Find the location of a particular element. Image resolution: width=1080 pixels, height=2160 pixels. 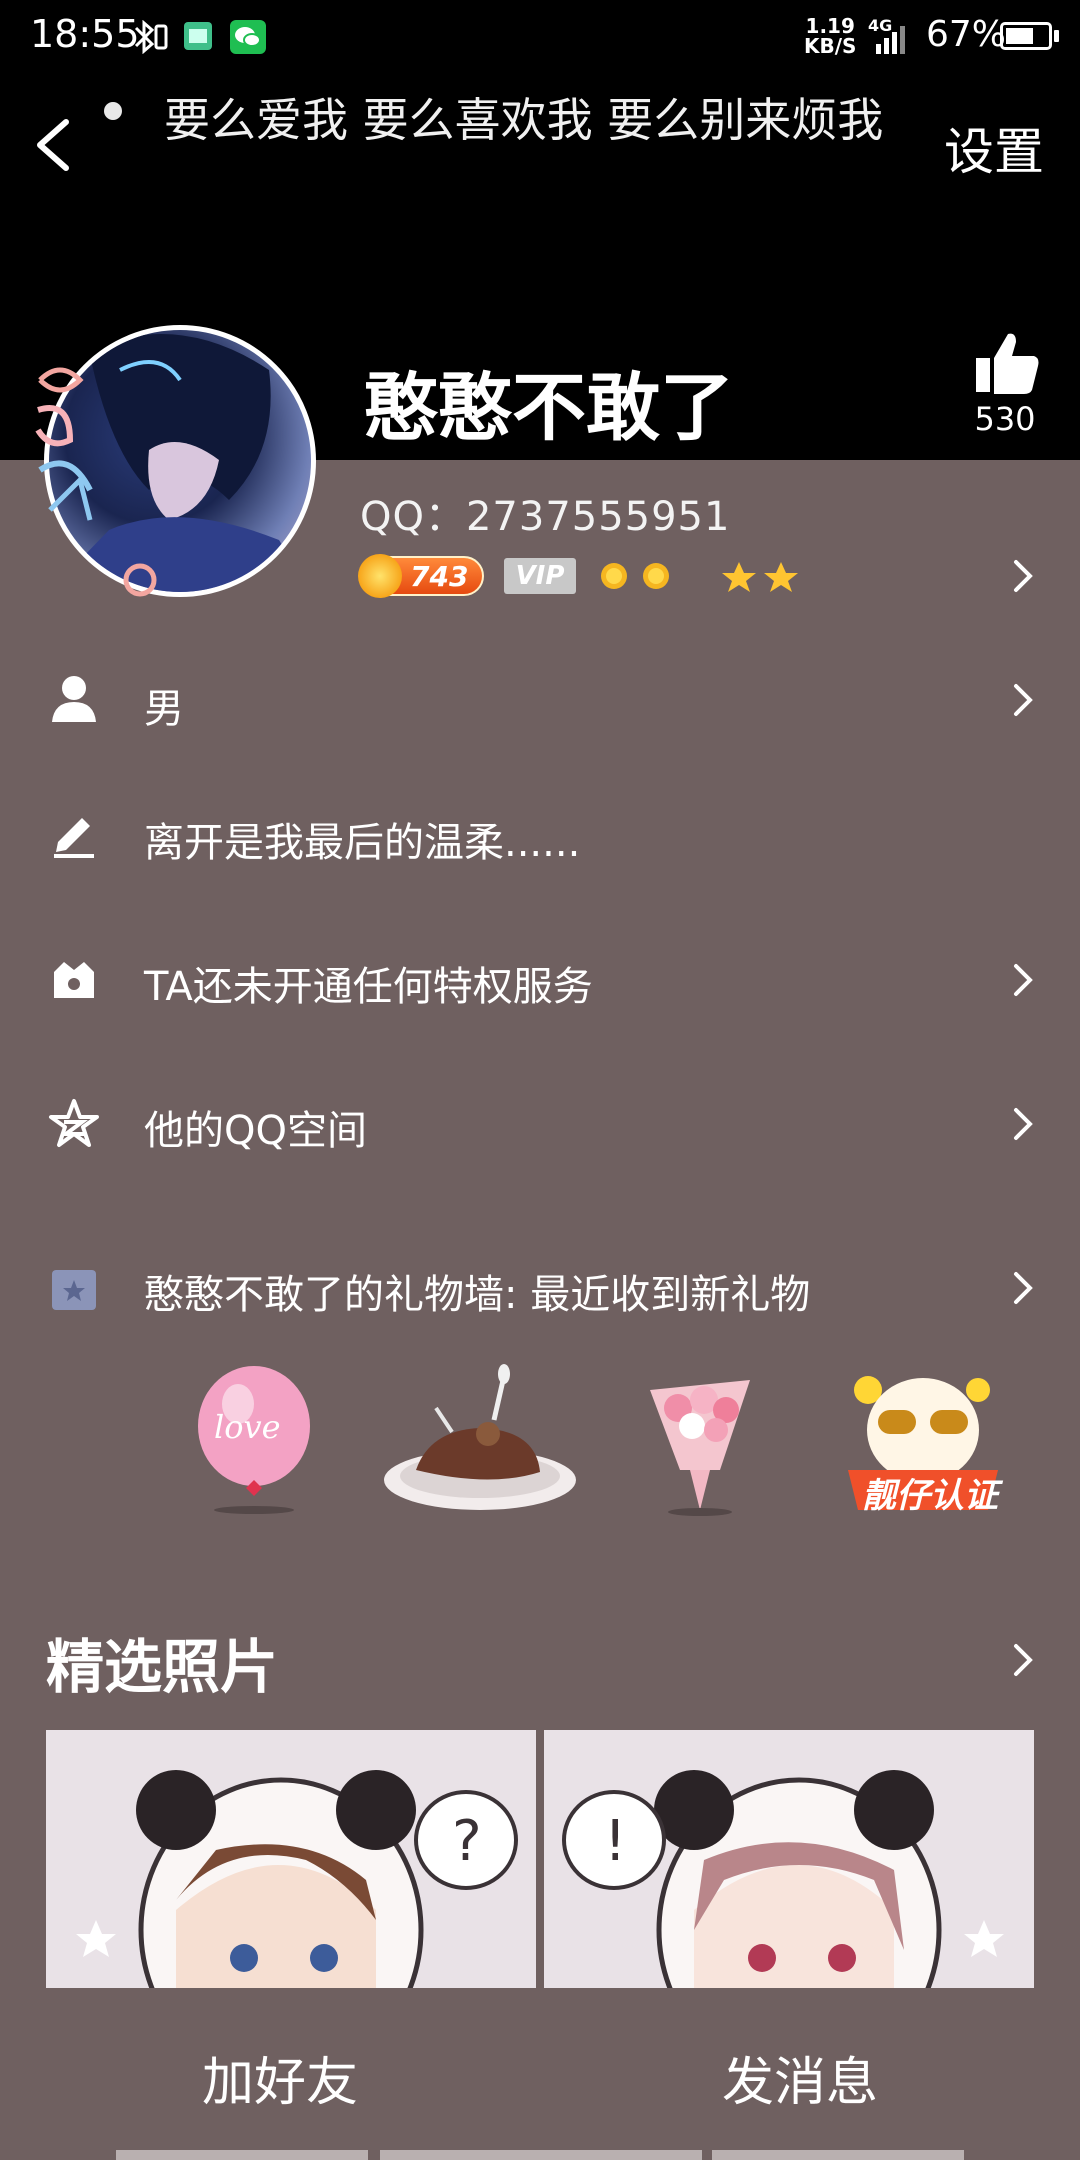

badge-text: 靓仔认证 is located at coordinates (930, 1496).